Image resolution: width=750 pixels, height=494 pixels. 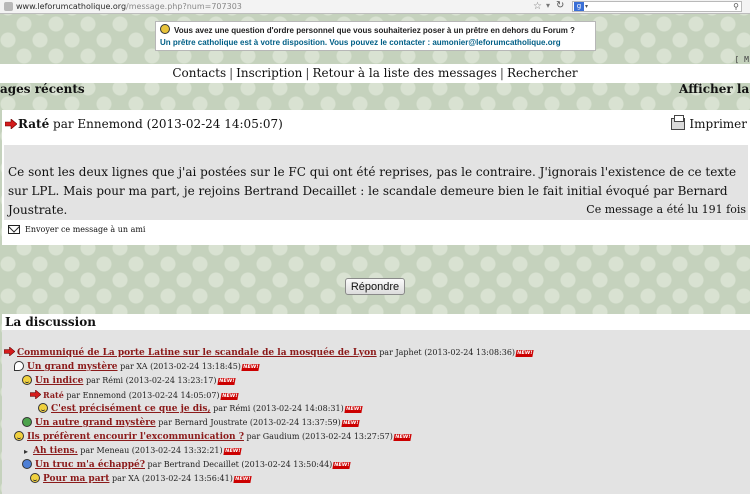 I want to click on nav-inscription: Inscription, so click(x=269, y=73).